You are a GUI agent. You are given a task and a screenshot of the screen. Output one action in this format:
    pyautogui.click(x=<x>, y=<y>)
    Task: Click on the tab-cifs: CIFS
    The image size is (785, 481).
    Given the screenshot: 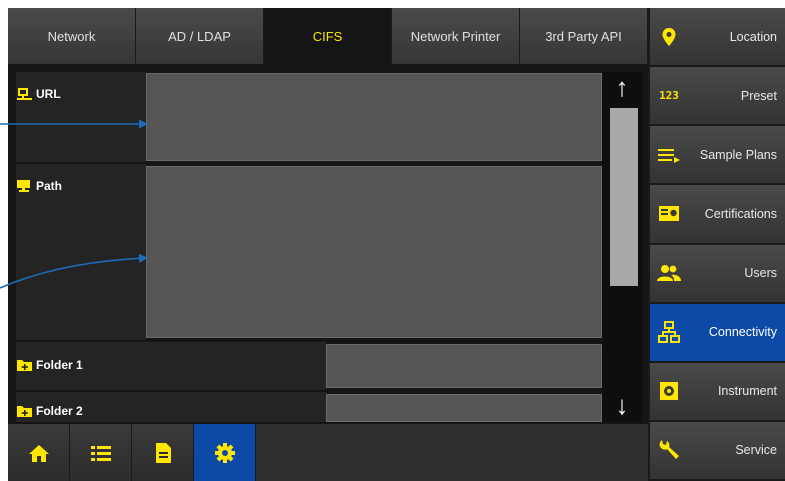 What is the action you would take?
    pyautogui.click(x=328, y=36)
    